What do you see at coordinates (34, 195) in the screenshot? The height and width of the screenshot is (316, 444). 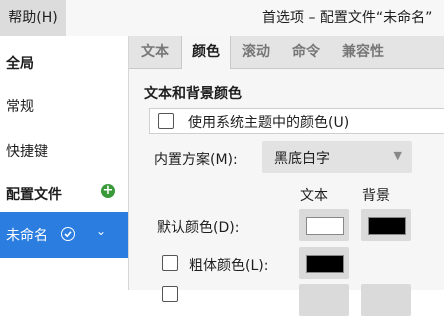 I see `sidebar-header-profiles: 配置文件` at bounding box center [34, 195].